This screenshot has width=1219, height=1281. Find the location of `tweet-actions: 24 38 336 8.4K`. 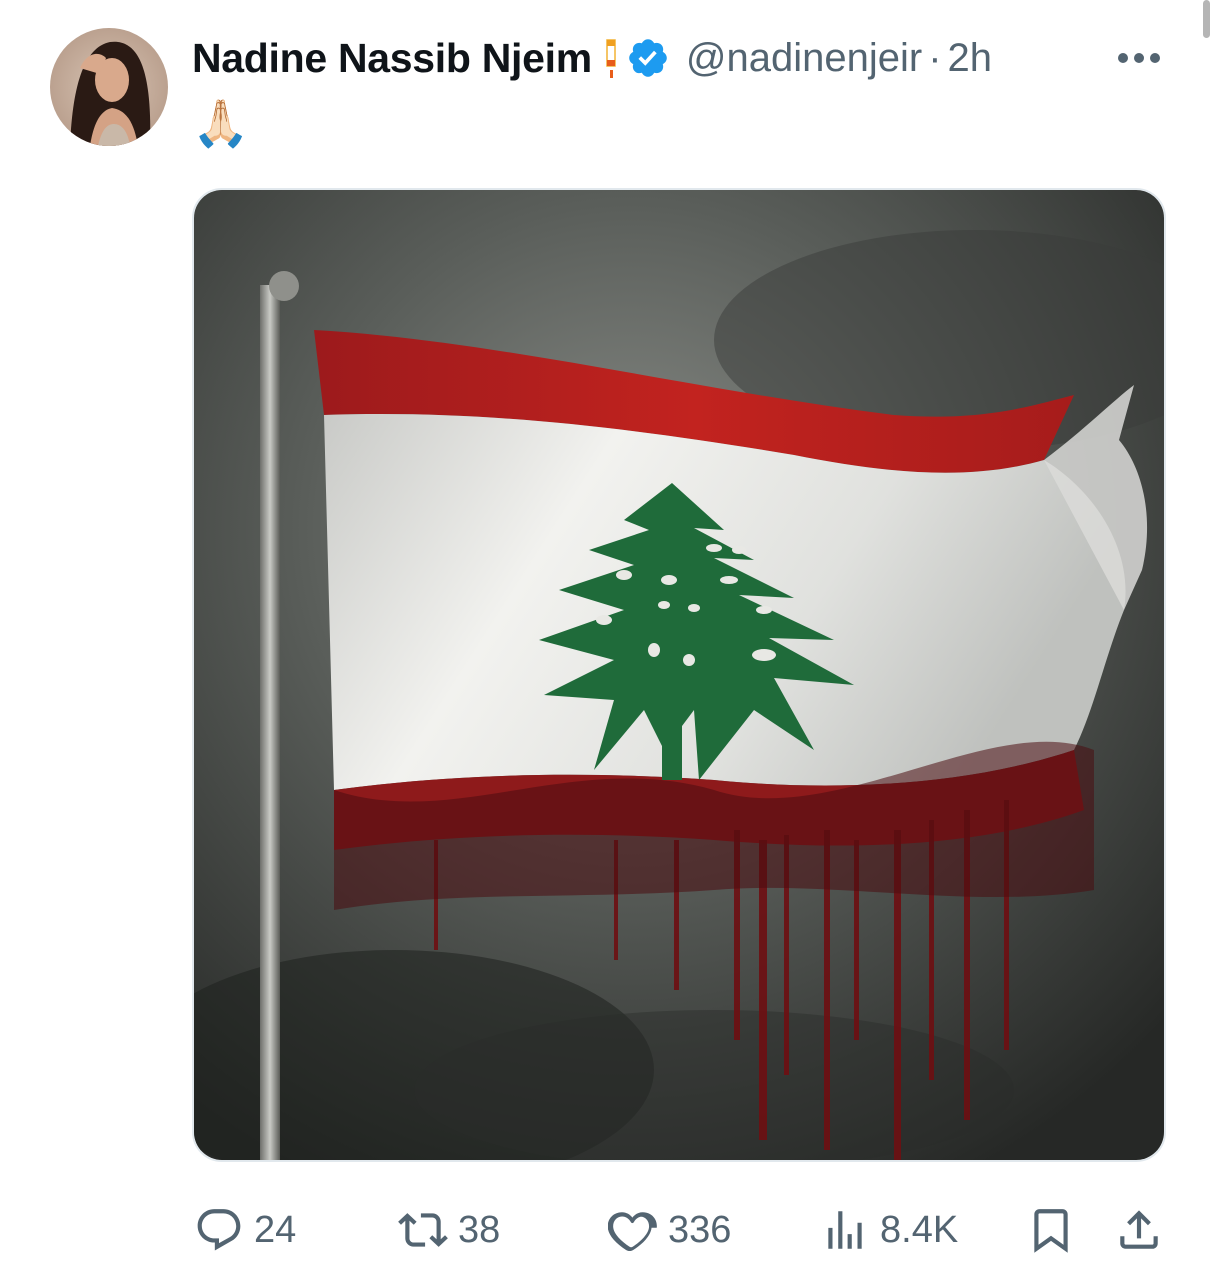

tweet-actions: 24 38 336 8.4K is located at coordinates (609, 1230).